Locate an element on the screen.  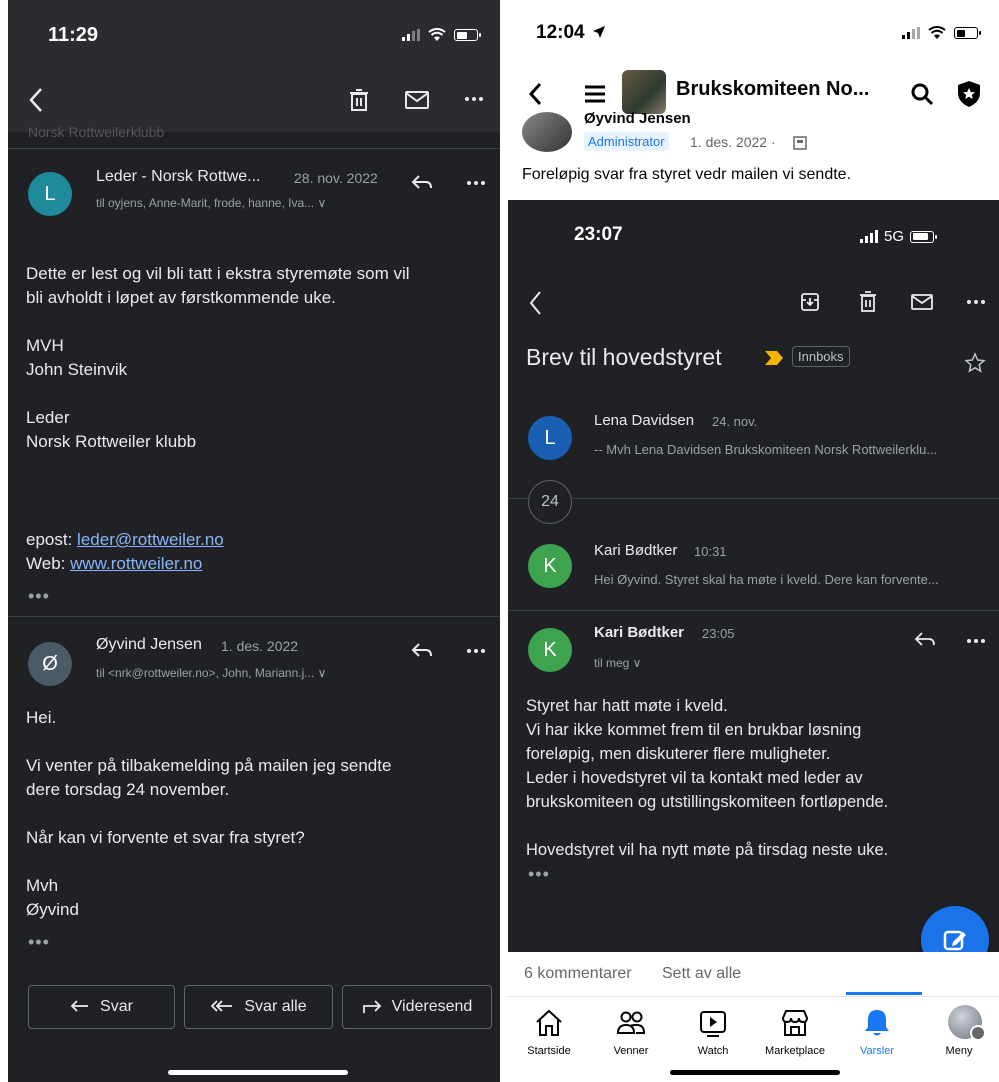
active-tab-indicator is located at coordinates (884, 993).